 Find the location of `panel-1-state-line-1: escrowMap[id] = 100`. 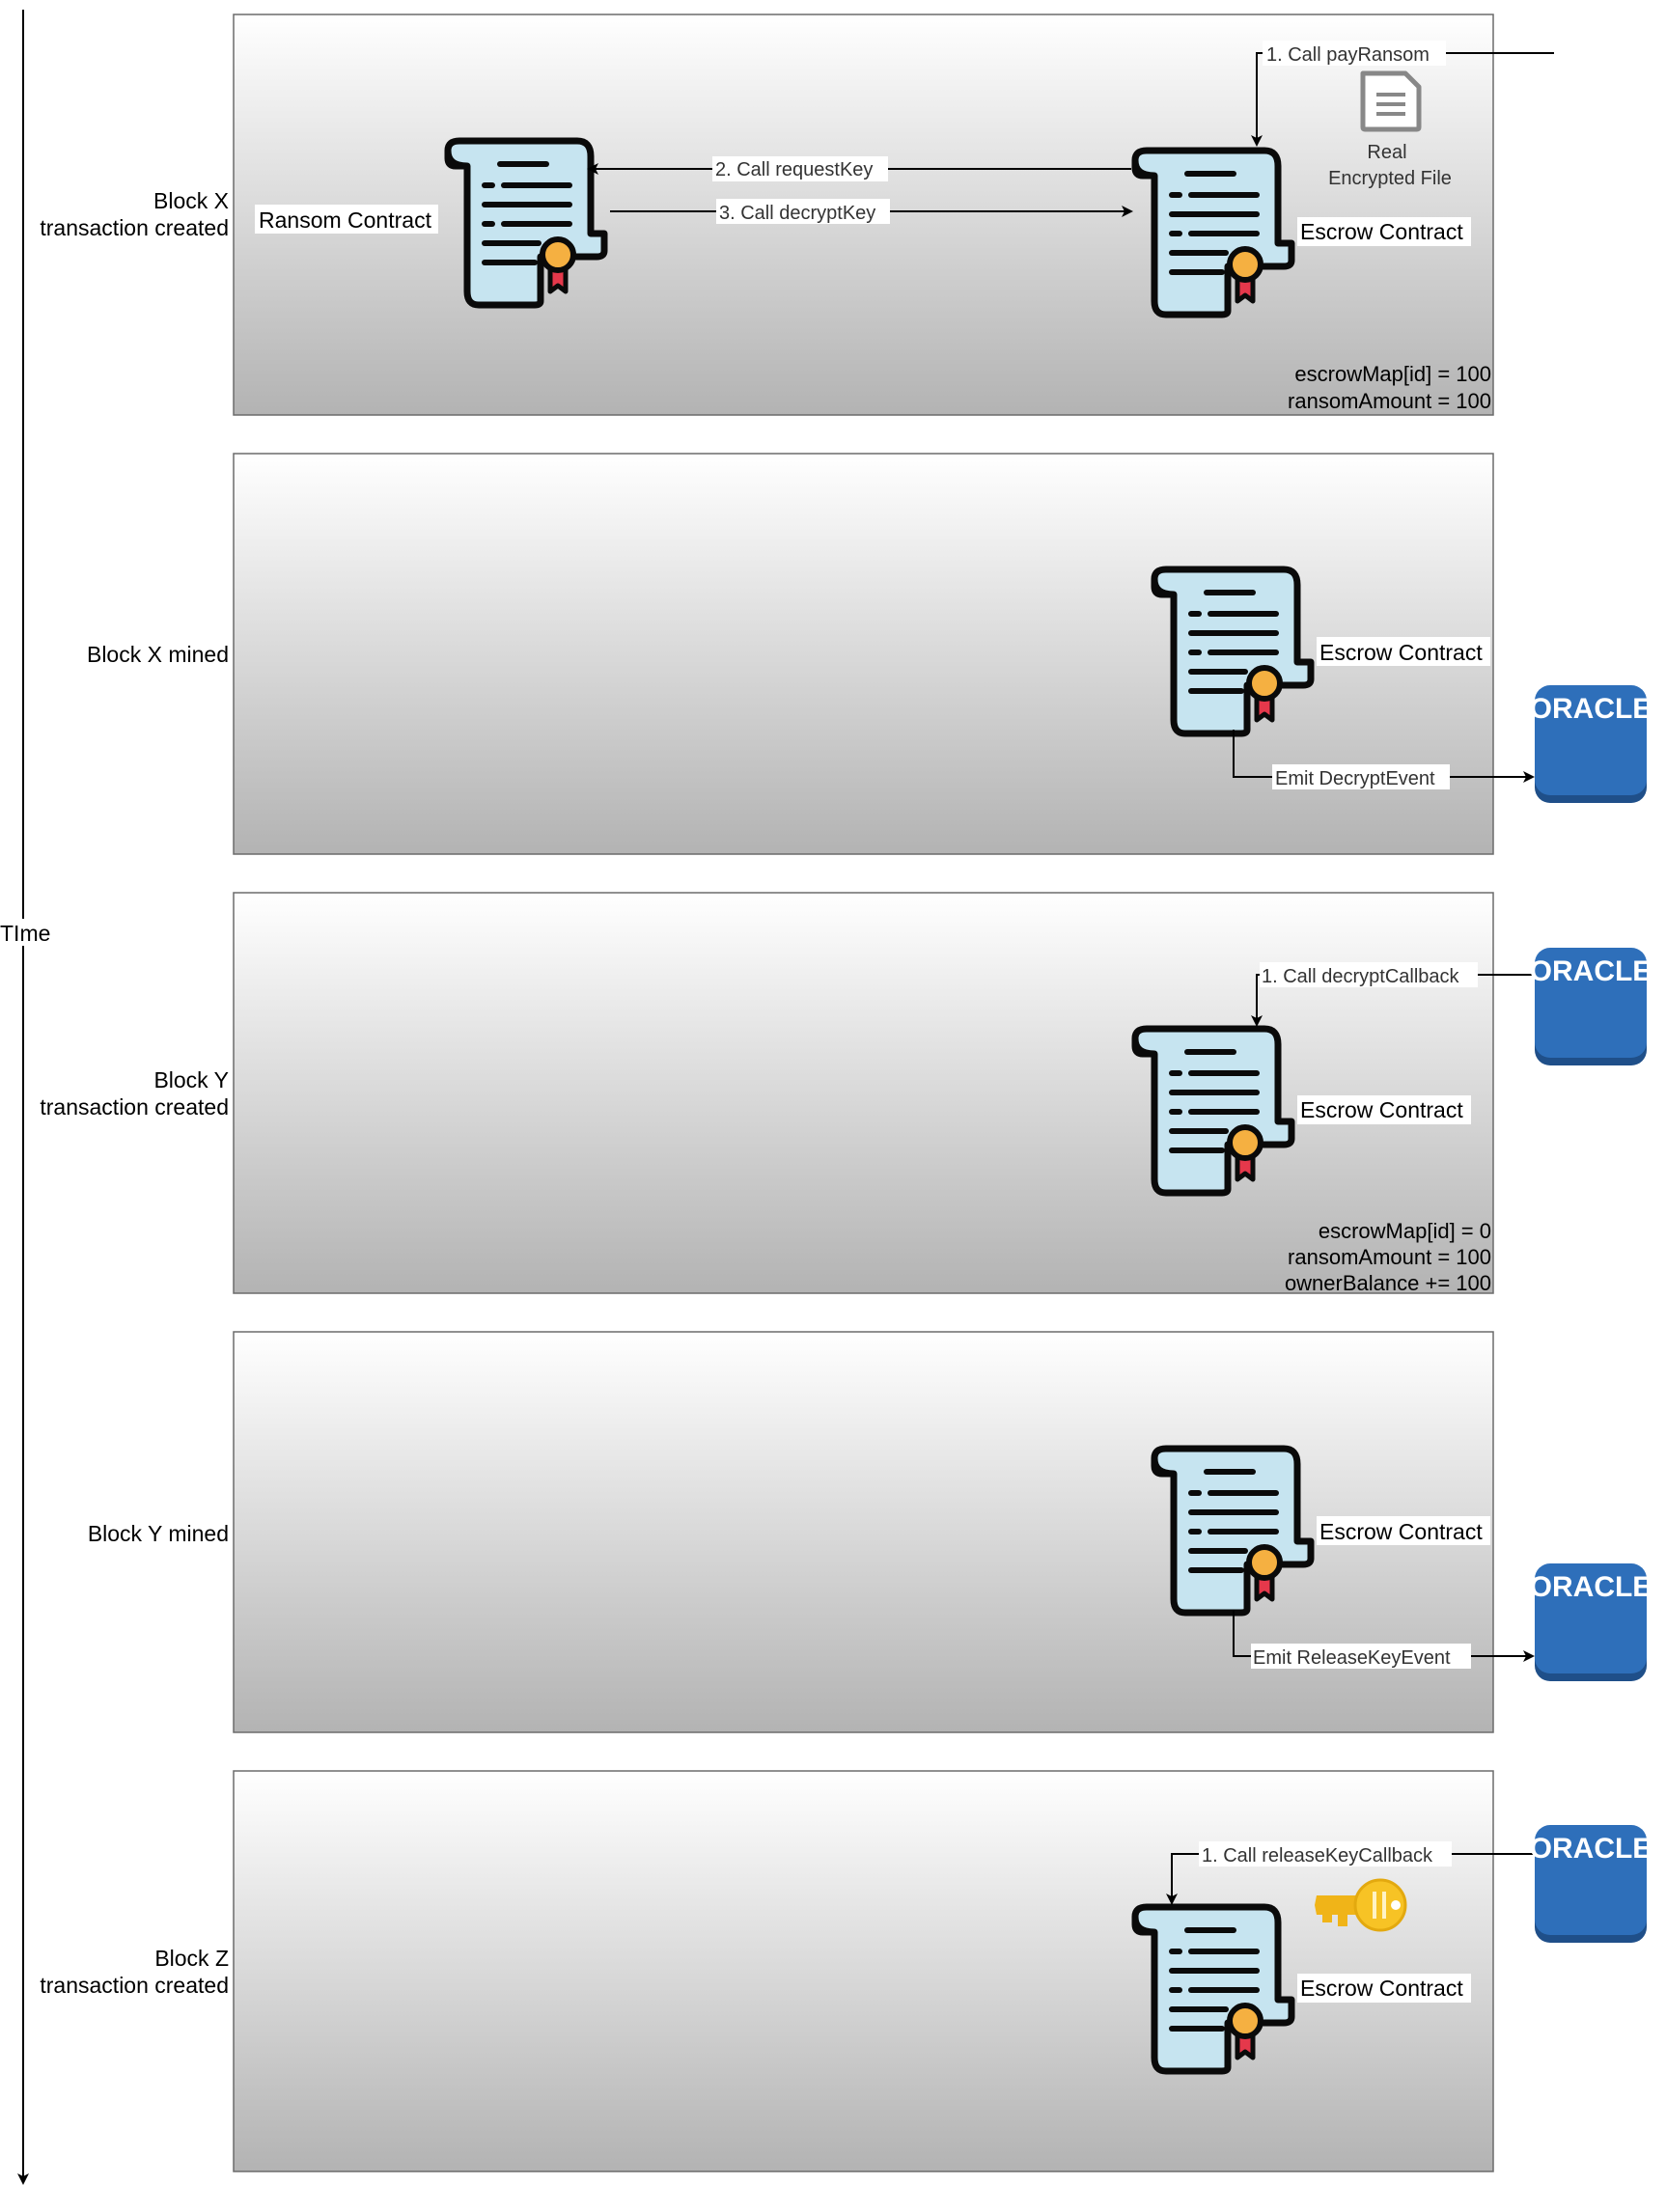

panel-1-state-line-1: escrowMap[id] = 100 is located at coordinates (1392, 374).